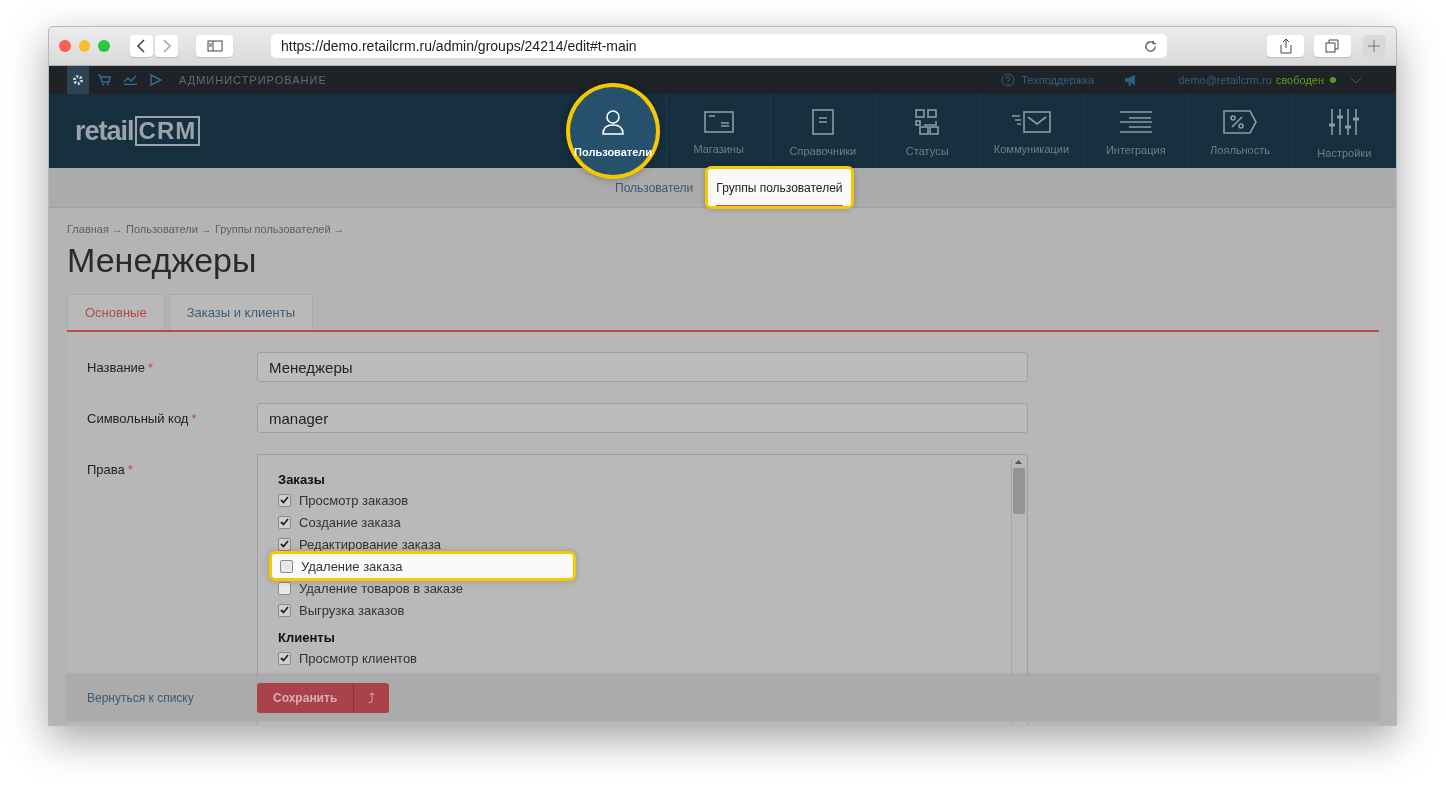  I want to click on tabs-button, so click(1332, 46).